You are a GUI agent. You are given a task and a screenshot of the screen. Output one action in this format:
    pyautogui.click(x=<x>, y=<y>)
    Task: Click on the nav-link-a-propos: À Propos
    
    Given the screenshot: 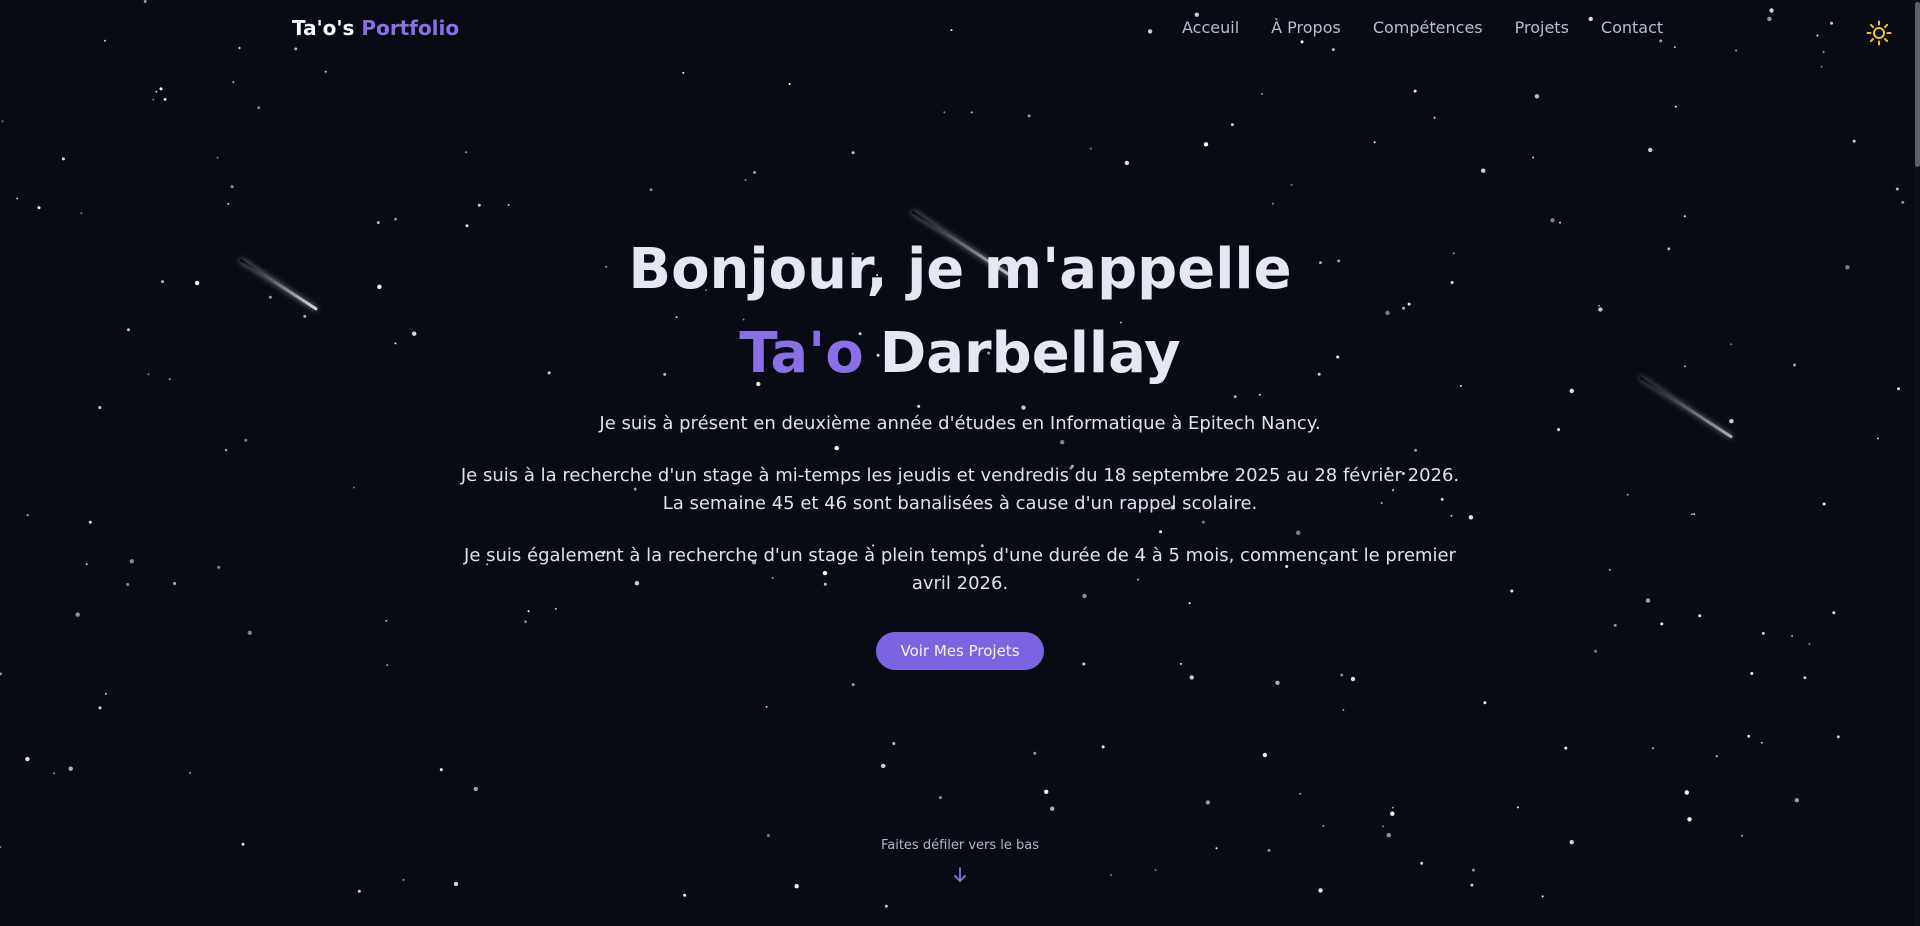 What is the action you would take?
    pyautogui.click(x=1306, y=27)
    